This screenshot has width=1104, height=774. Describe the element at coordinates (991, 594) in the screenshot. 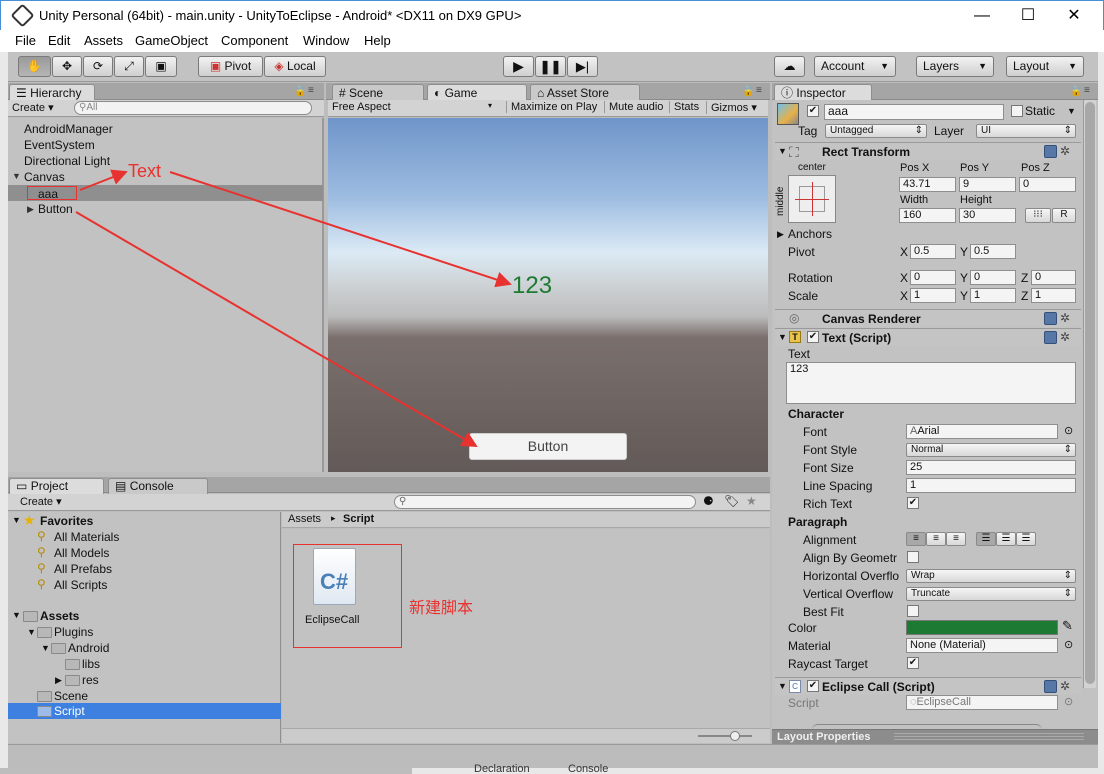

I see `vertical-overflow-dropdown: Truncate ⇕` at that location.